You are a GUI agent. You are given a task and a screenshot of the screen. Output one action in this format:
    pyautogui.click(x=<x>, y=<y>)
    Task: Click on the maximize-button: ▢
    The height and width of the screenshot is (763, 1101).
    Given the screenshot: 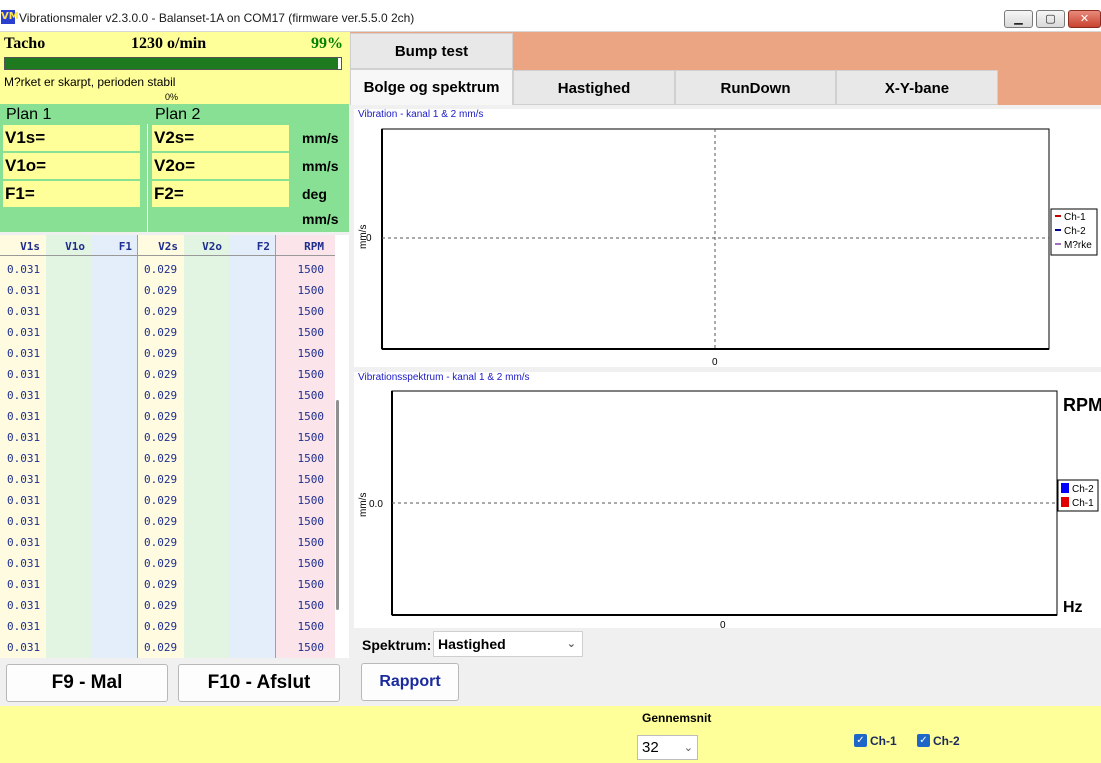 What is the action you would take?
    pyautogui.click(x=1050, y=19)
    